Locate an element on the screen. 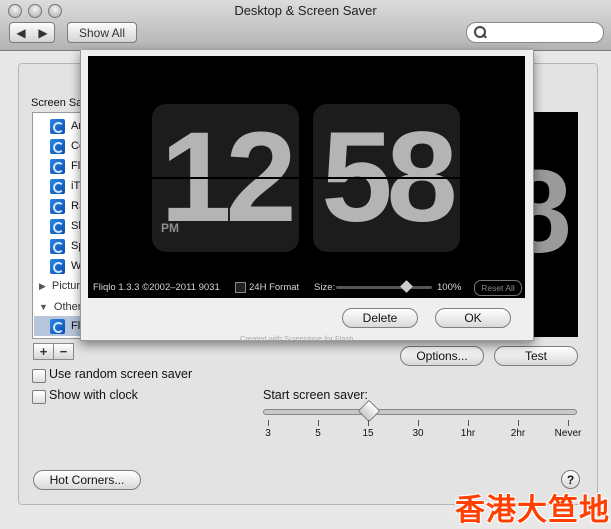 Image resolution: width=611 pixels, height=529 pixels. ok-button: OK is located at coordinates (473, 318).